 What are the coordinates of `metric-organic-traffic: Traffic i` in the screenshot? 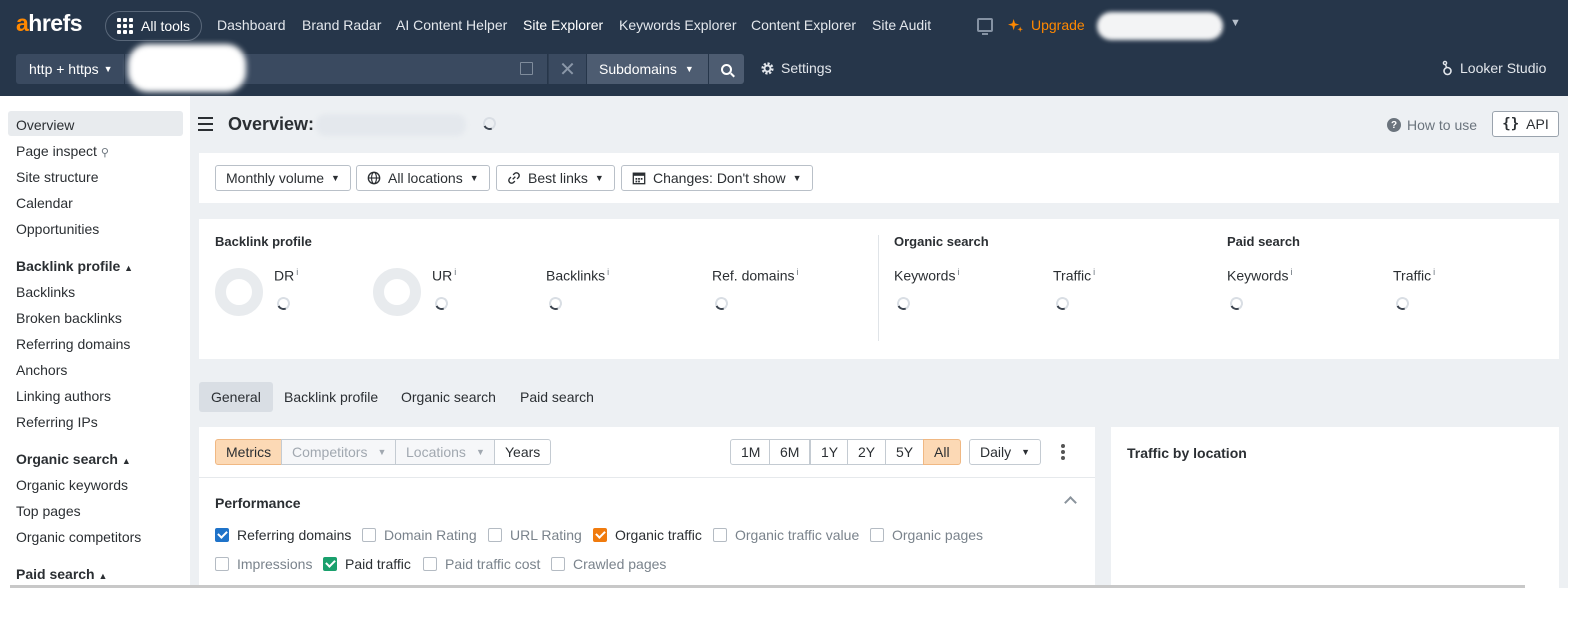 It's located at (1074, 275).